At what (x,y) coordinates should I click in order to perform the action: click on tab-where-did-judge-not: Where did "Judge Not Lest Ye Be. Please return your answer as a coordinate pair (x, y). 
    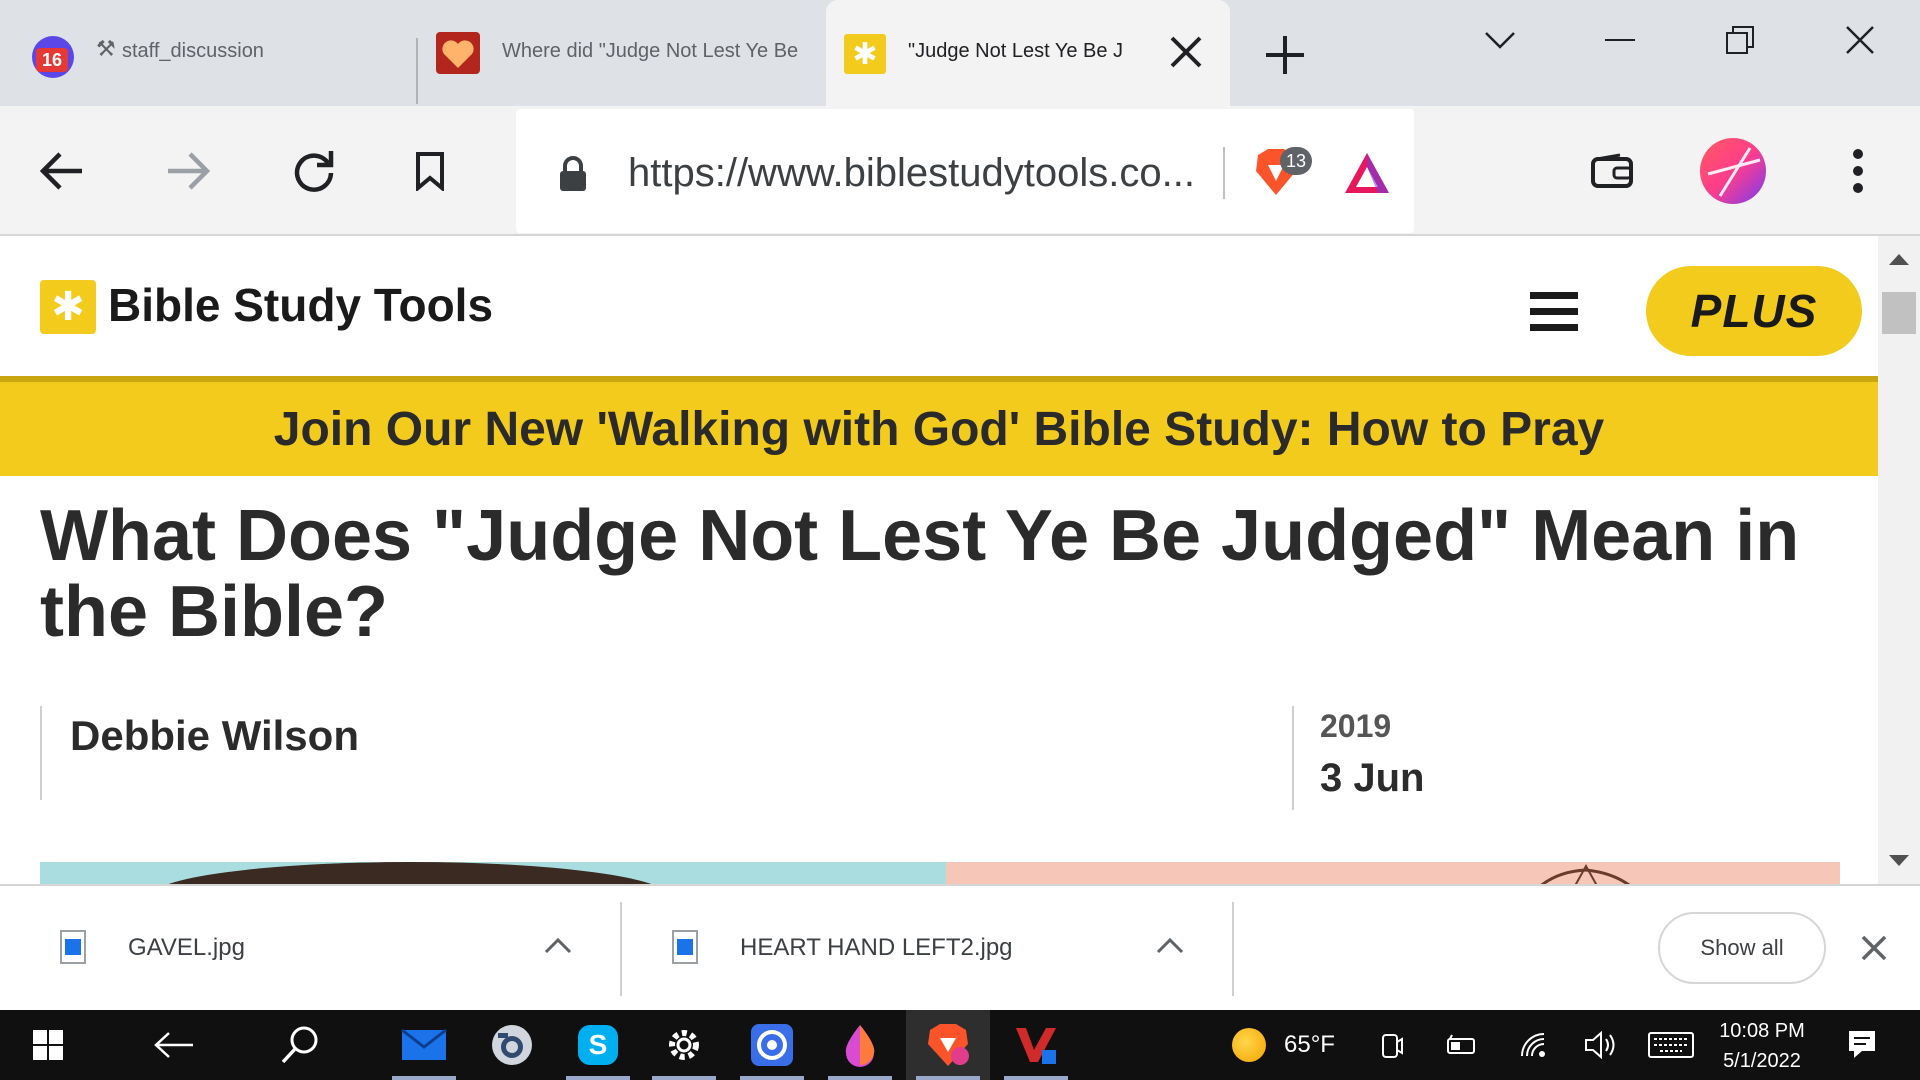
    Looking at the image, I should click on (622, 53).